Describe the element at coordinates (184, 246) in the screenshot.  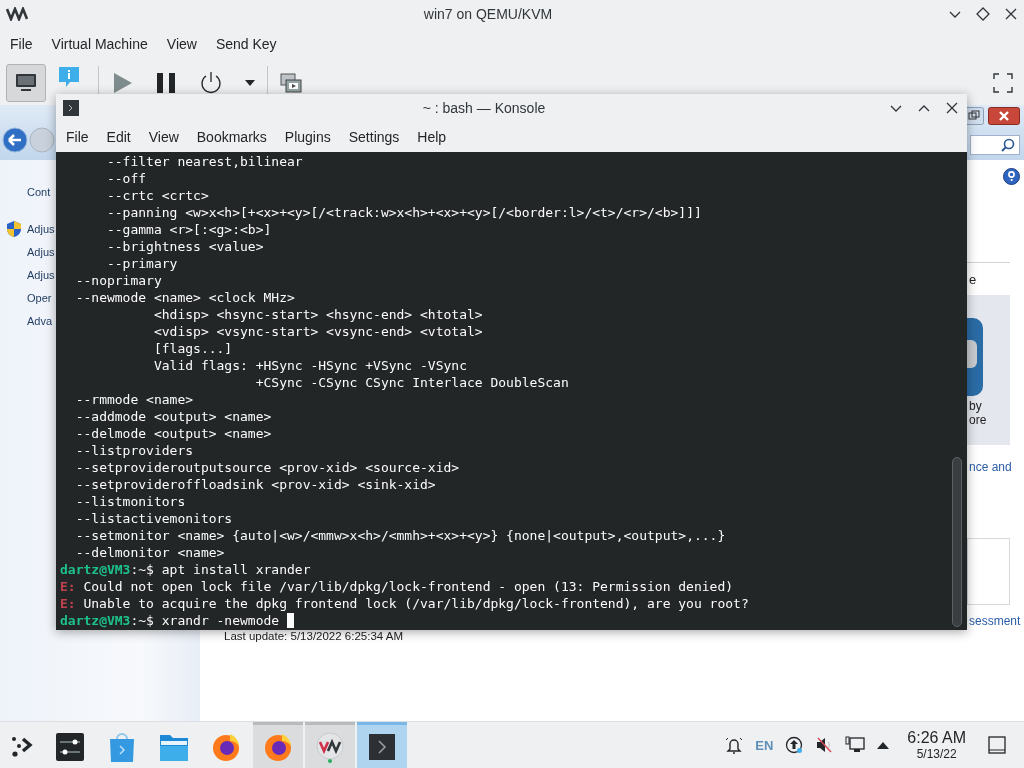
I see `terminal-line: --brightness <value>` at that location.